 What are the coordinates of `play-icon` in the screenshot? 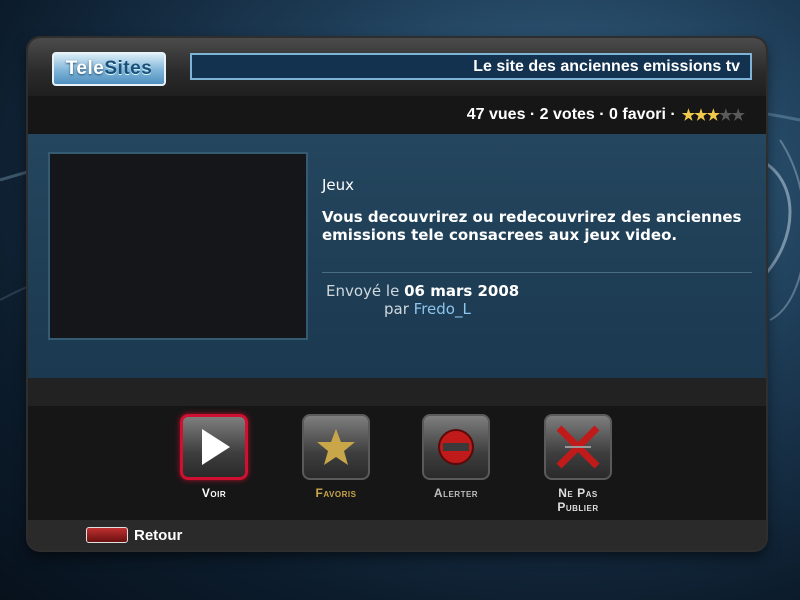 It's located at (214, 447).